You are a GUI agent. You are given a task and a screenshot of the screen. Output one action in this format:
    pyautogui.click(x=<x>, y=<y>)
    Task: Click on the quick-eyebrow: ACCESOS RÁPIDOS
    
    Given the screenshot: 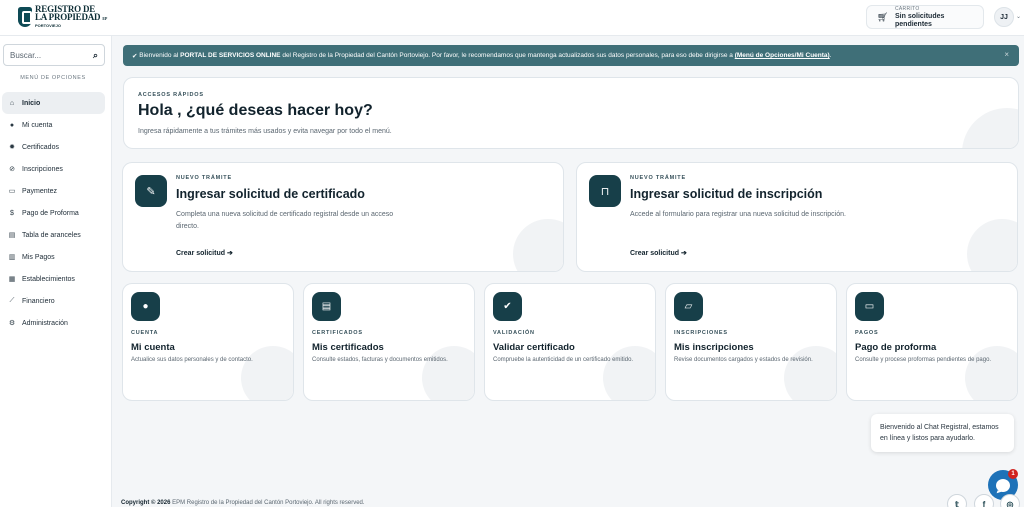 What is the action you would take?
    pyautogui.click(x=171, y=95)
    